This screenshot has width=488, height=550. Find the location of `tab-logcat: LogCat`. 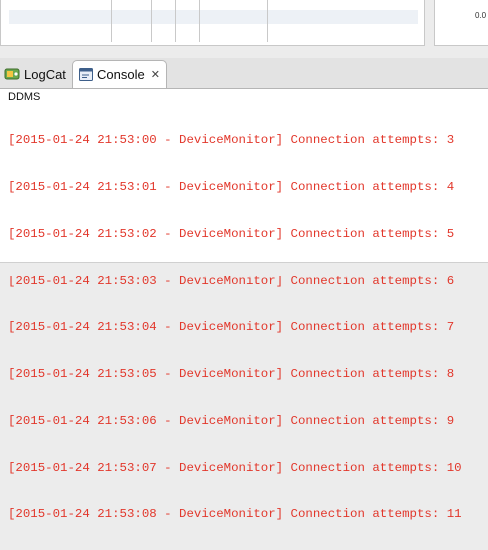

tab-logcat: LogCat is located at coordinates (36, 74).